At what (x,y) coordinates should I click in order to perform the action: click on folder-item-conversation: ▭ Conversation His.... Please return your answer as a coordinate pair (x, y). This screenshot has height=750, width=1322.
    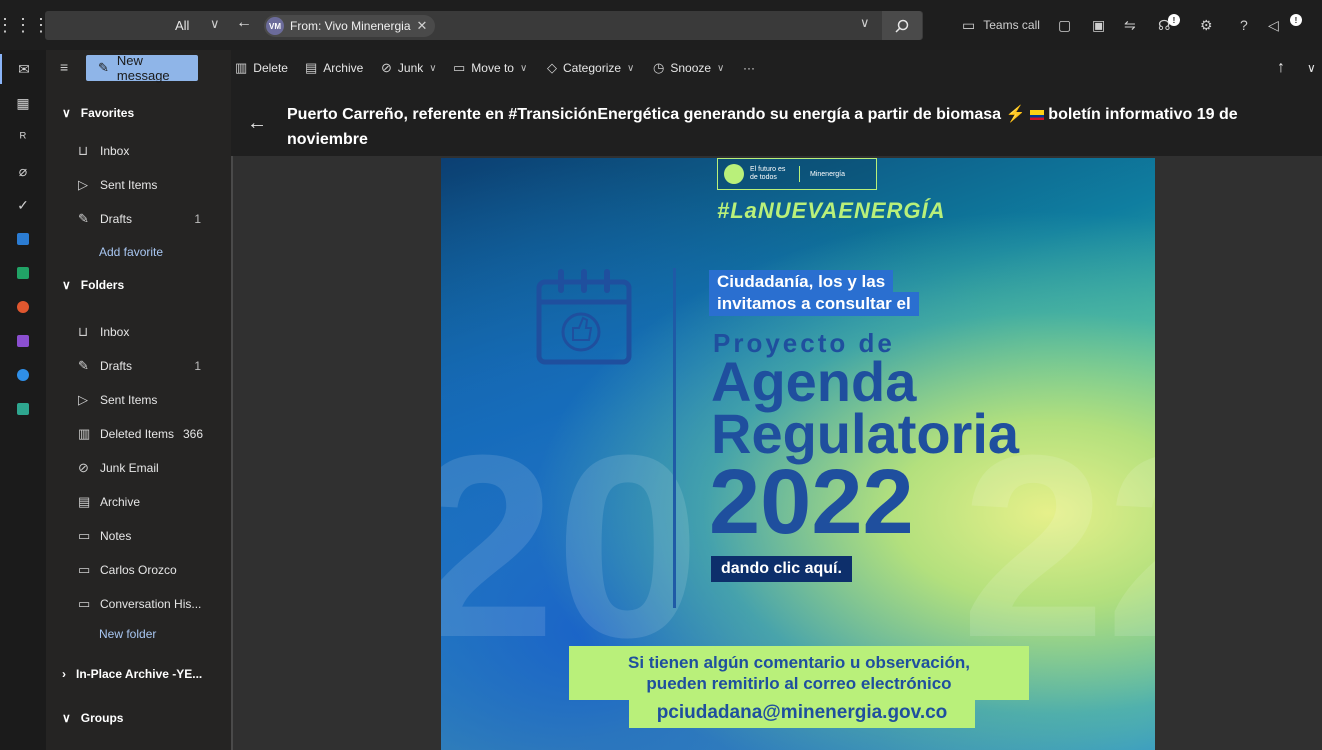
    Looking at the image, I should click on (138, 604).